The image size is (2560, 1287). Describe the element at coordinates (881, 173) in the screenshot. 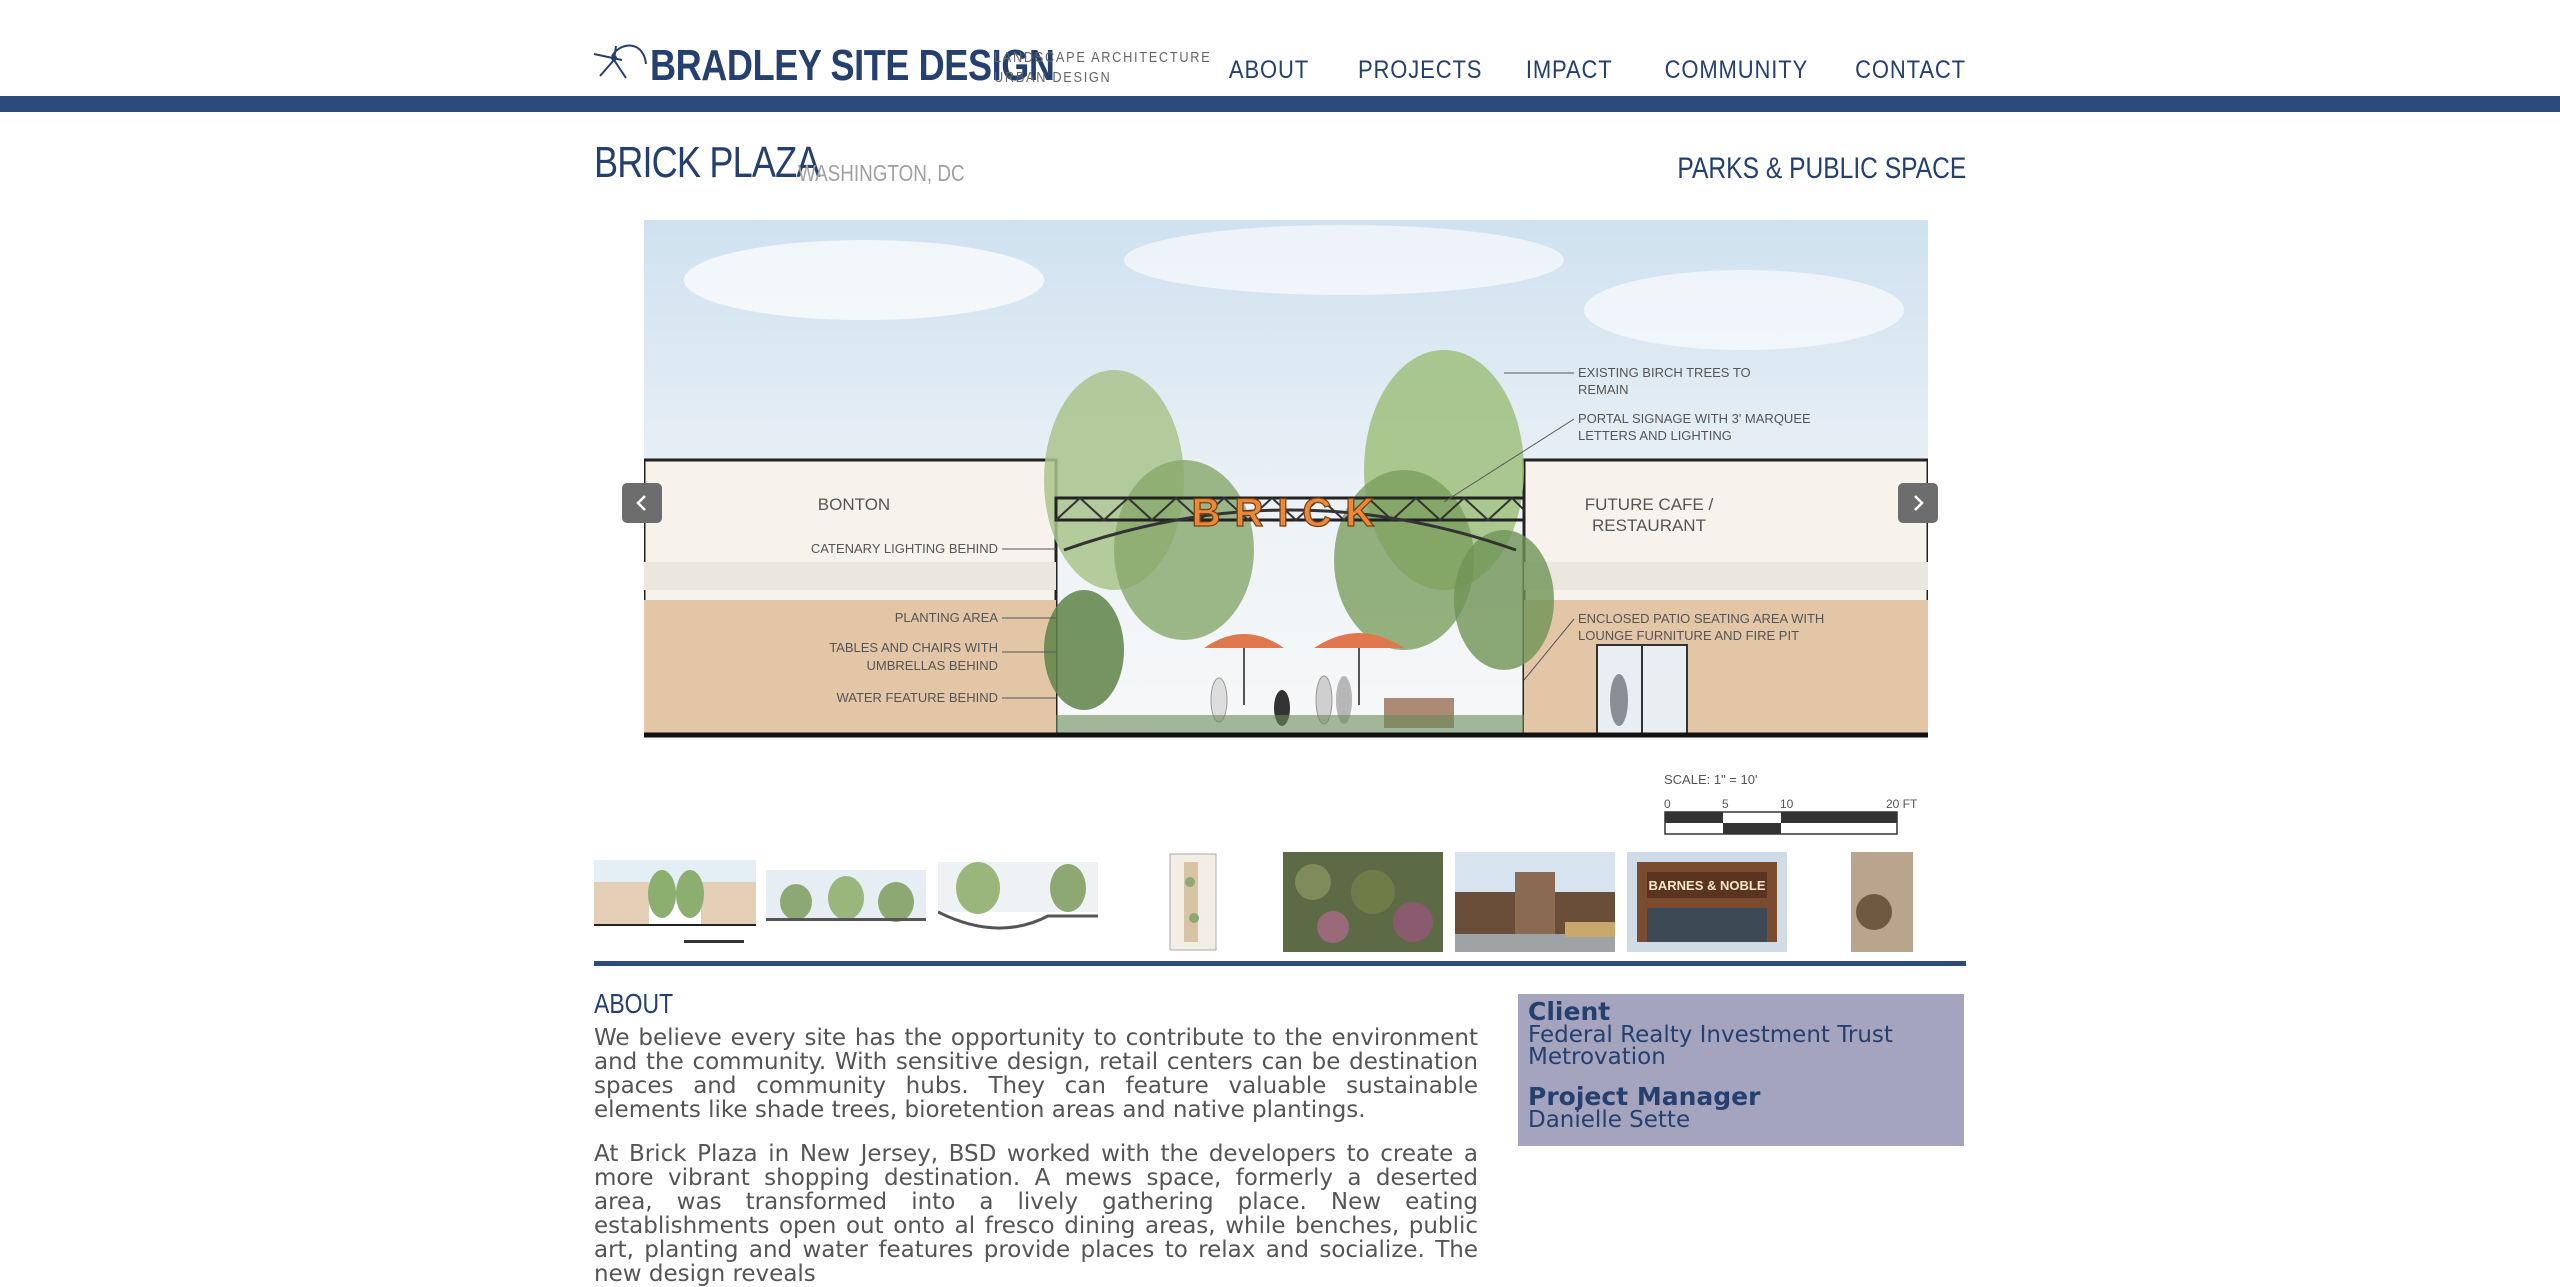

I see `project-location: WASHINGTON, DC` at that location.